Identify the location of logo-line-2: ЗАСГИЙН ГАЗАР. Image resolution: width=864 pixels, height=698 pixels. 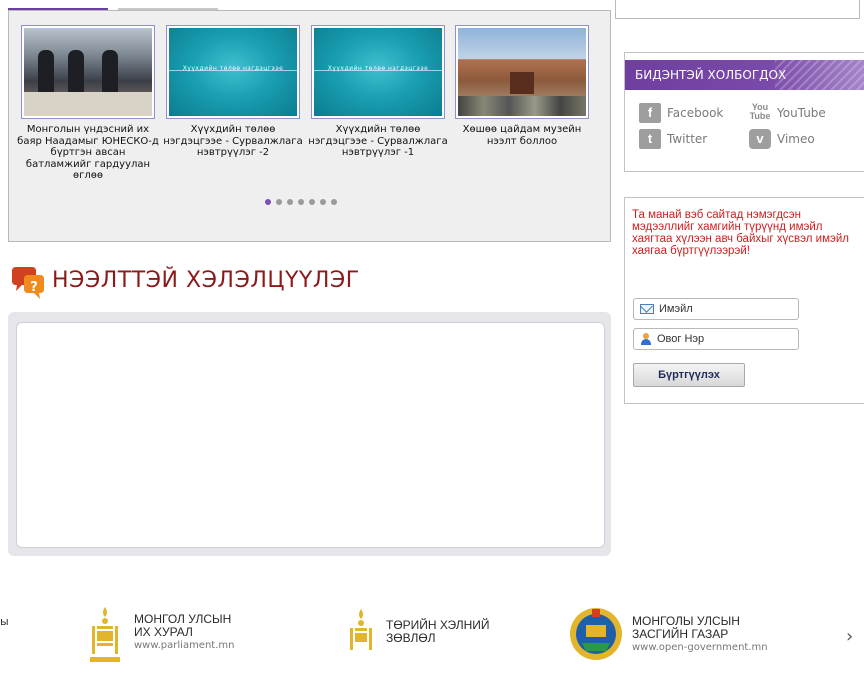
(680, 634).